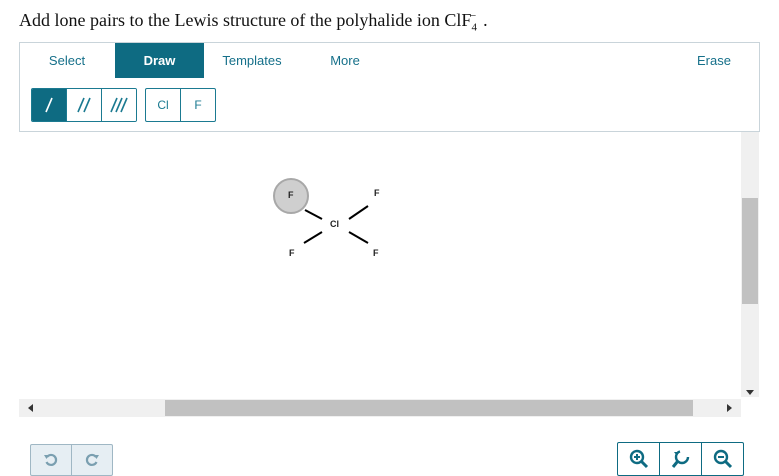 Image resolution: width=779 pixels, height=476 pixels. Describe the element at coordinates (358, 212) in the screenshot. I see `bond-cl-f-top-right` at that location.